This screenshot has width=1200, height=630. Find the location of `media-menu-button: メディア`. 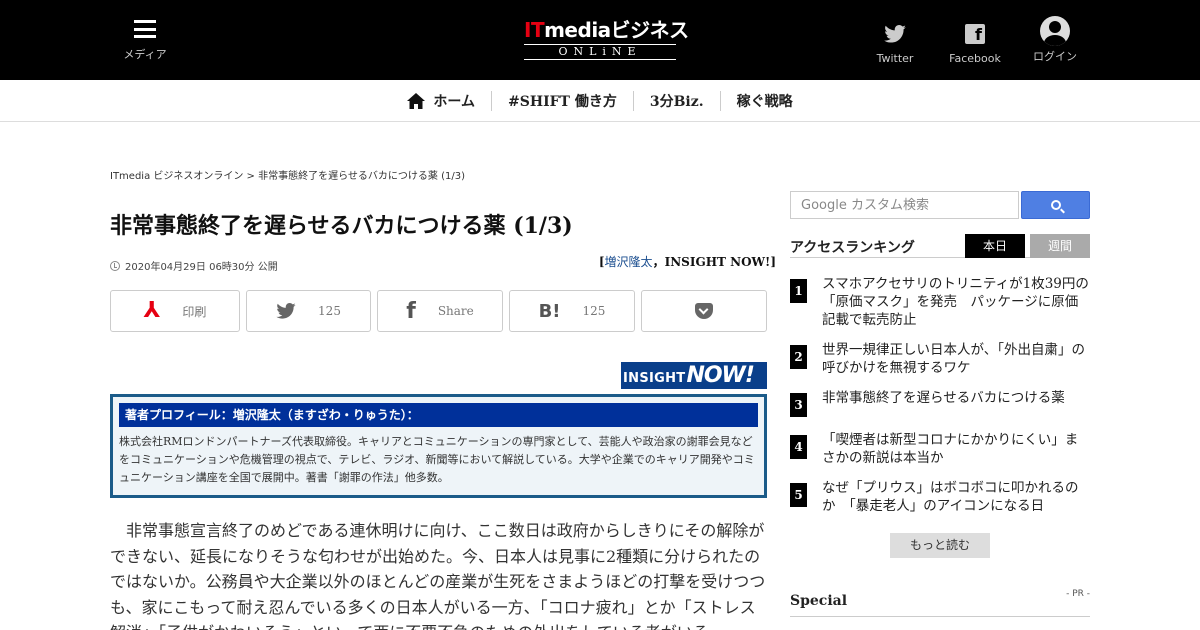

media-menu-button: メディア is located at coordinates (145, 41).